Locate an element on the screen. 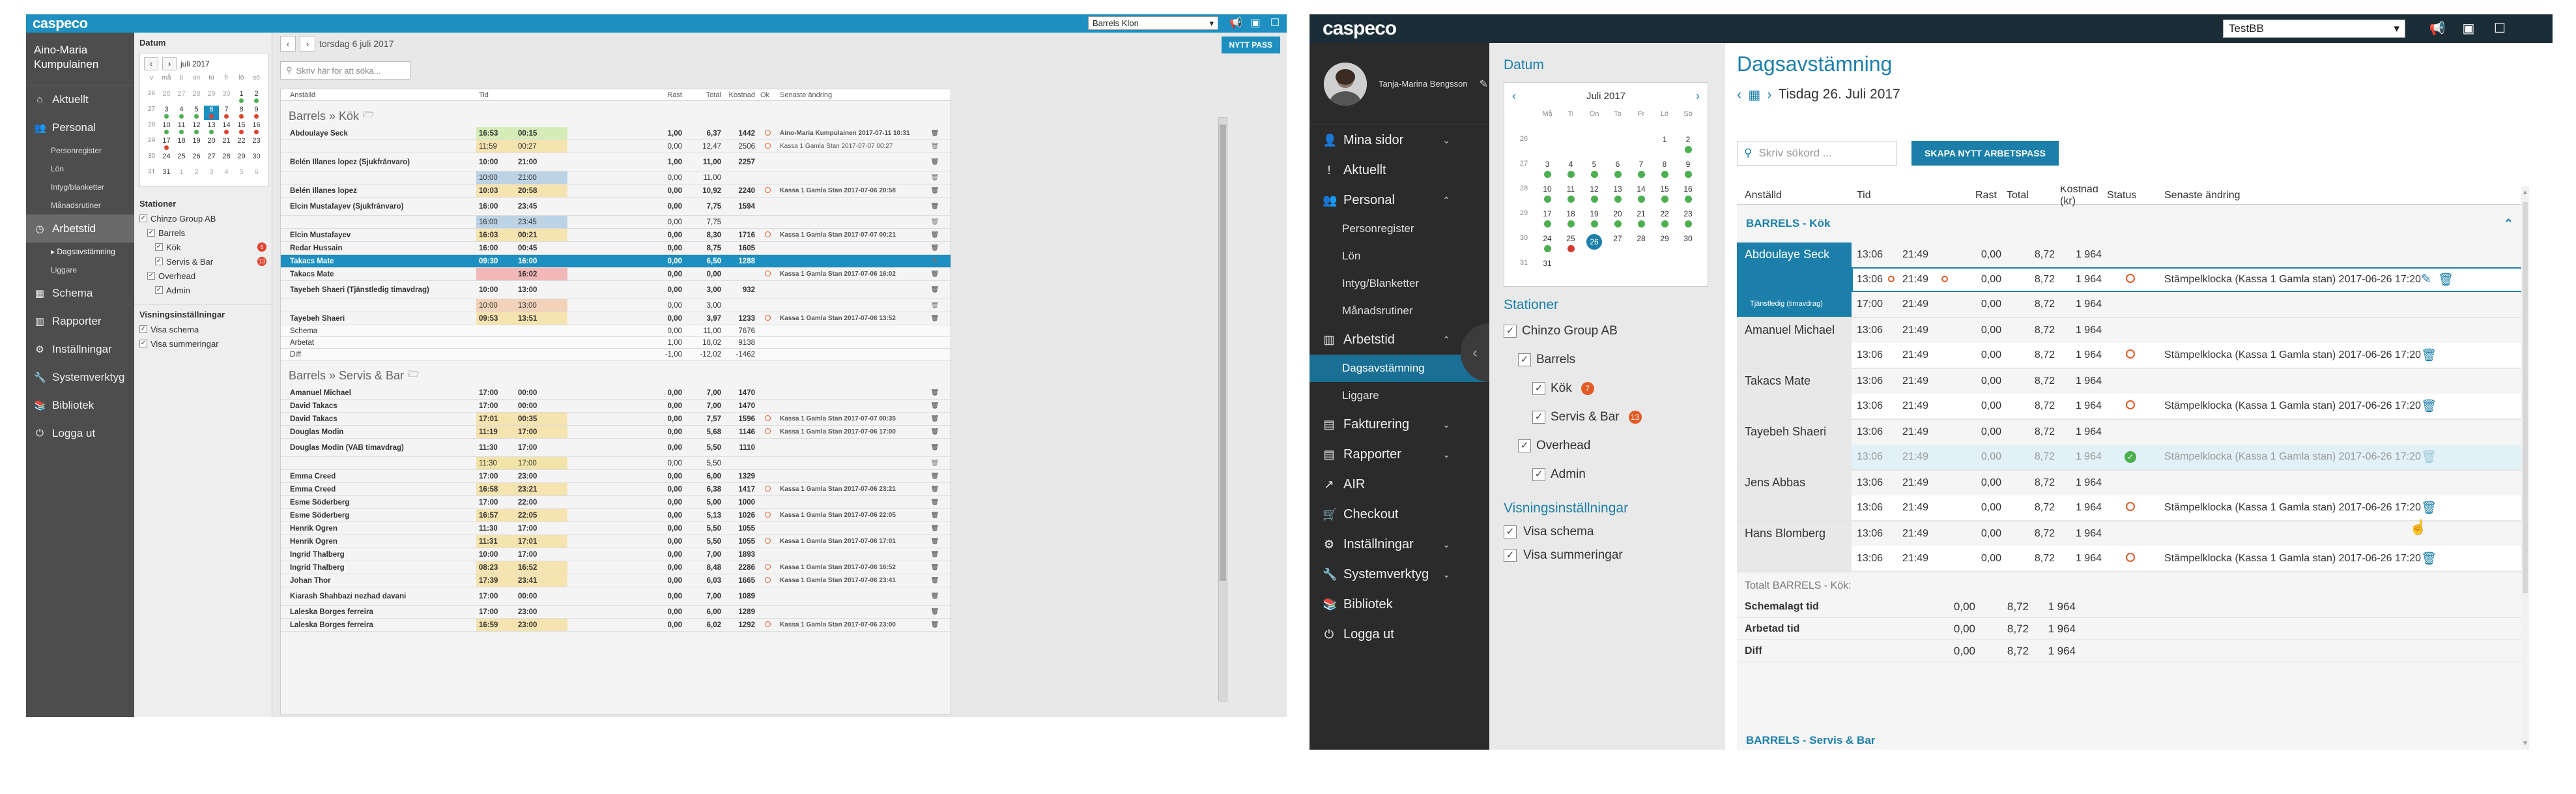 This screenshot has height=794, width=2576. nav-item-8: ⏻ Logga ut is located at coordinates (80, 433).